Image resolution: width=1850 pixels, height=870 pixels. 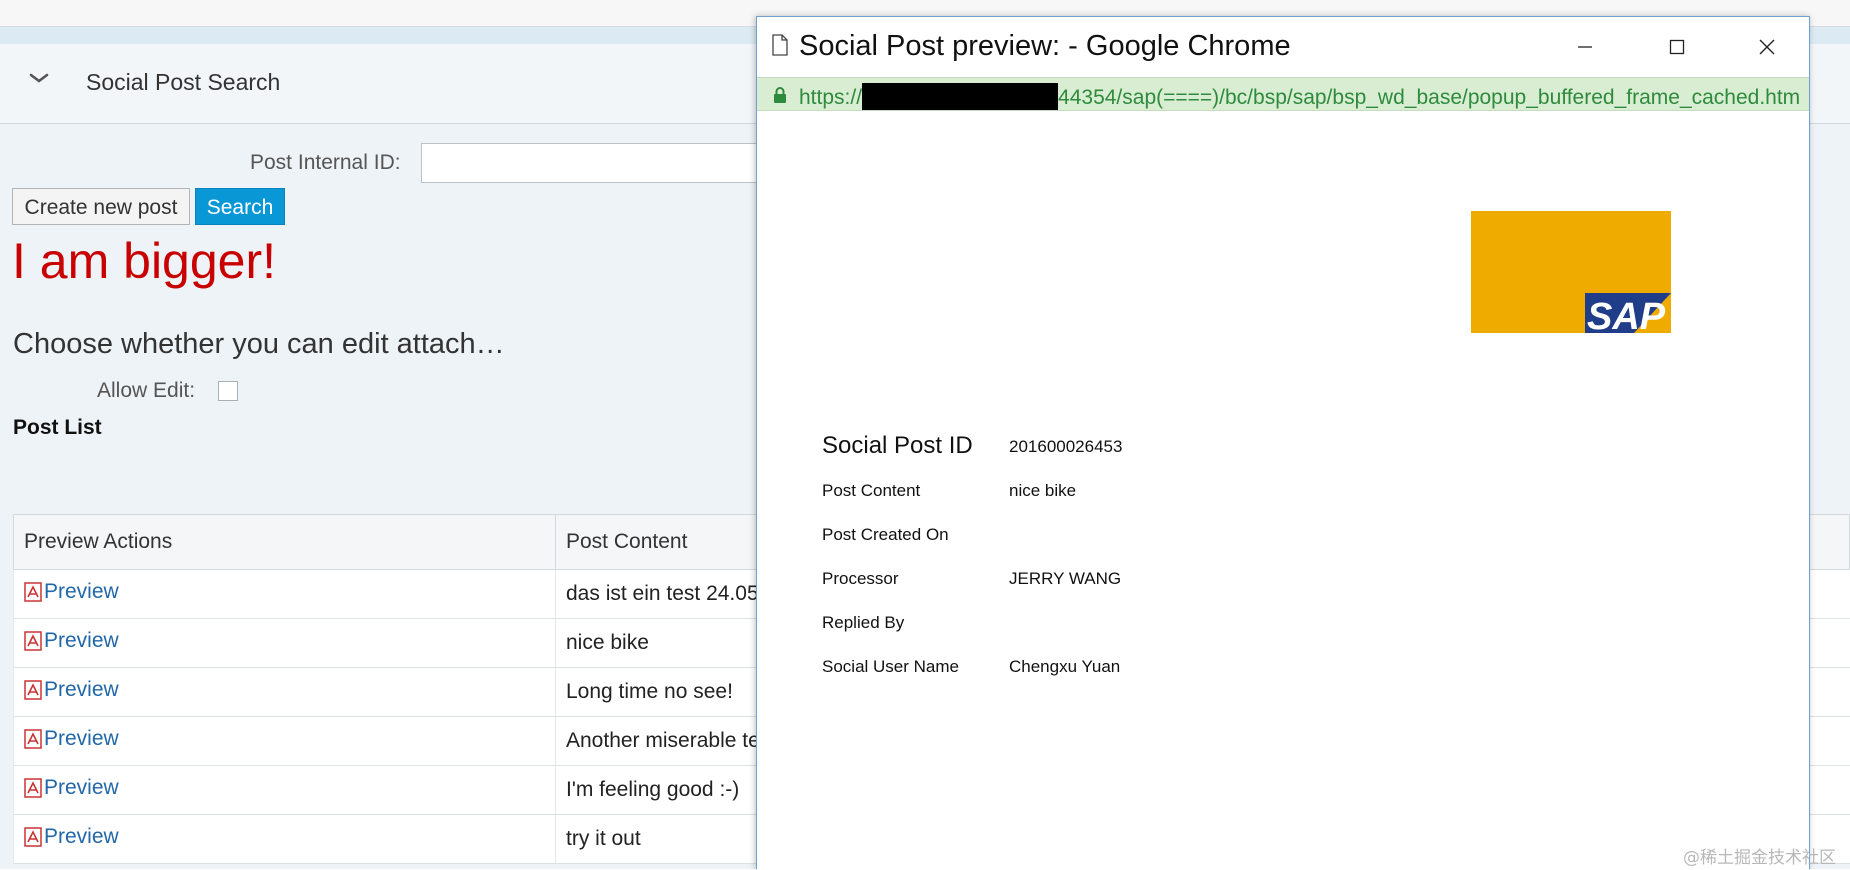 I want to click on chevron-down-icon, so click(x=39, y=79).